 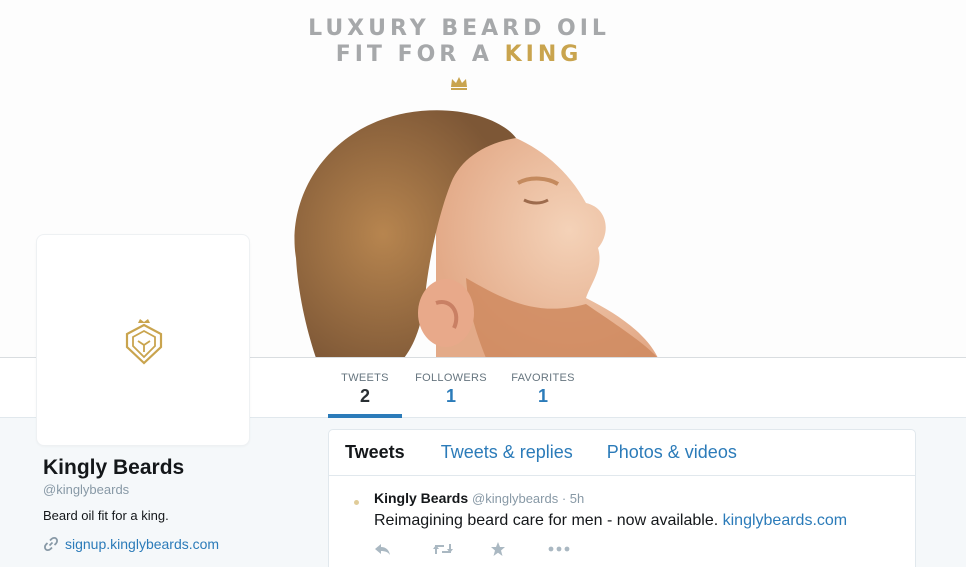 What do you see at coordinates (459, 83) in the screenshot?
I see `crown-icon` at bounding box center [459, 83].